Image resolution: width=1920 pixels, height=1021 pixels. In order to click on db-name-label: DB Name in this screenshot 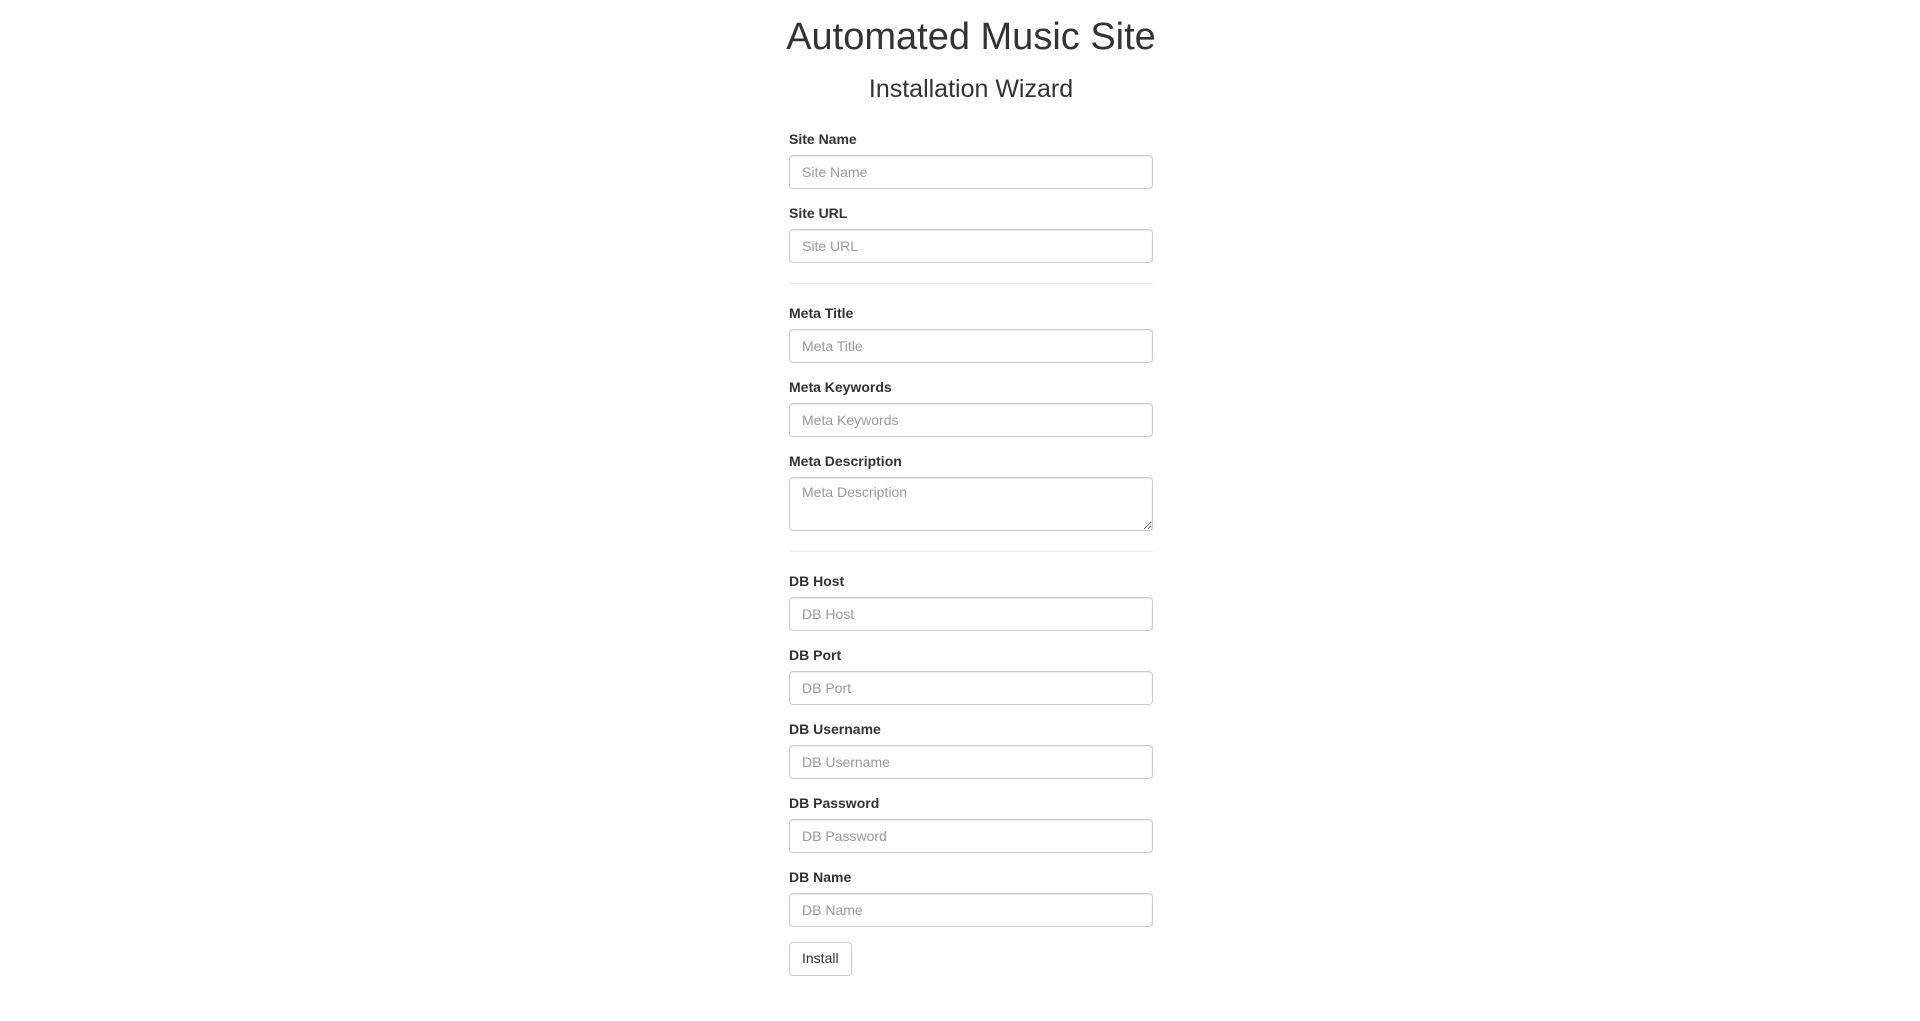, I will do `click(820, 877)`.